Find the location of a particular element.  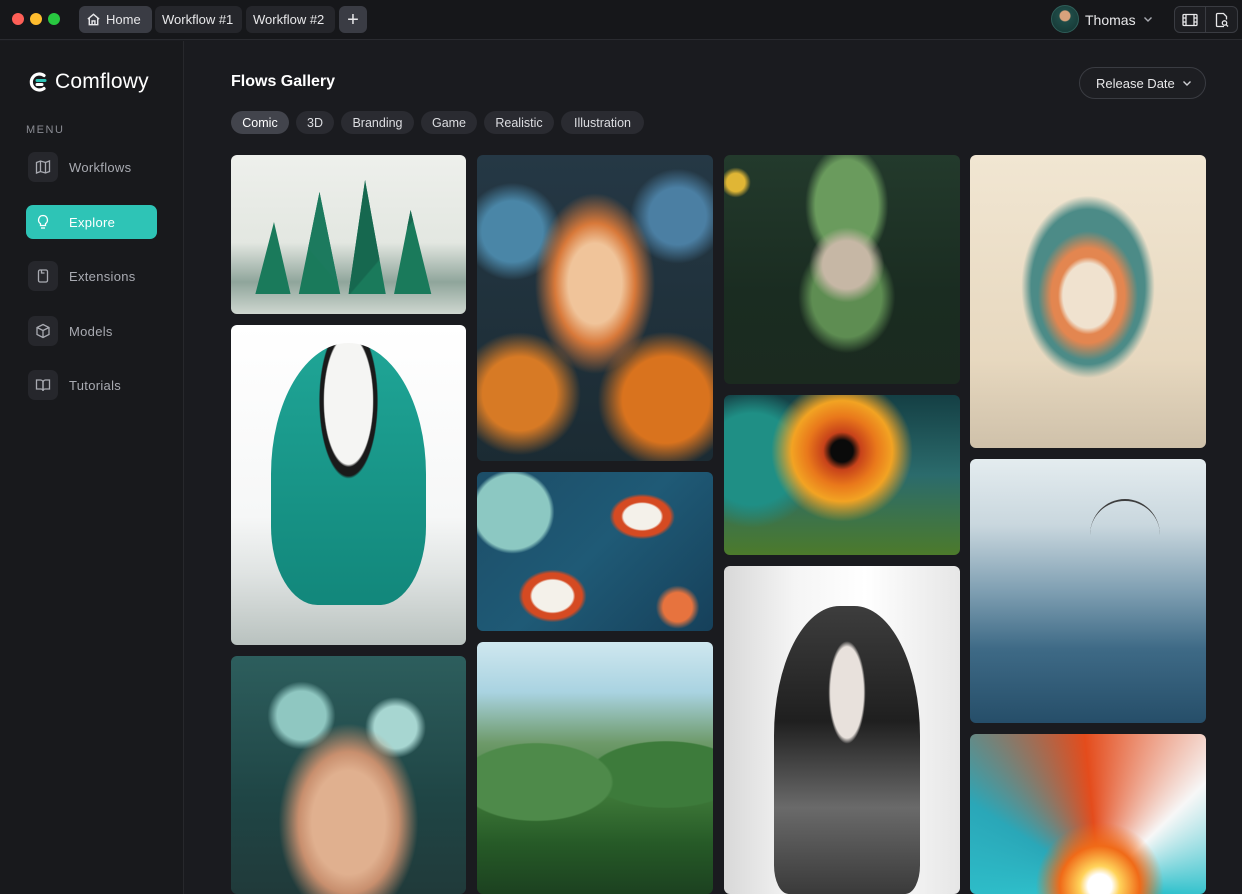

menu-section-label: MENU is located at coordinates (45, 130).